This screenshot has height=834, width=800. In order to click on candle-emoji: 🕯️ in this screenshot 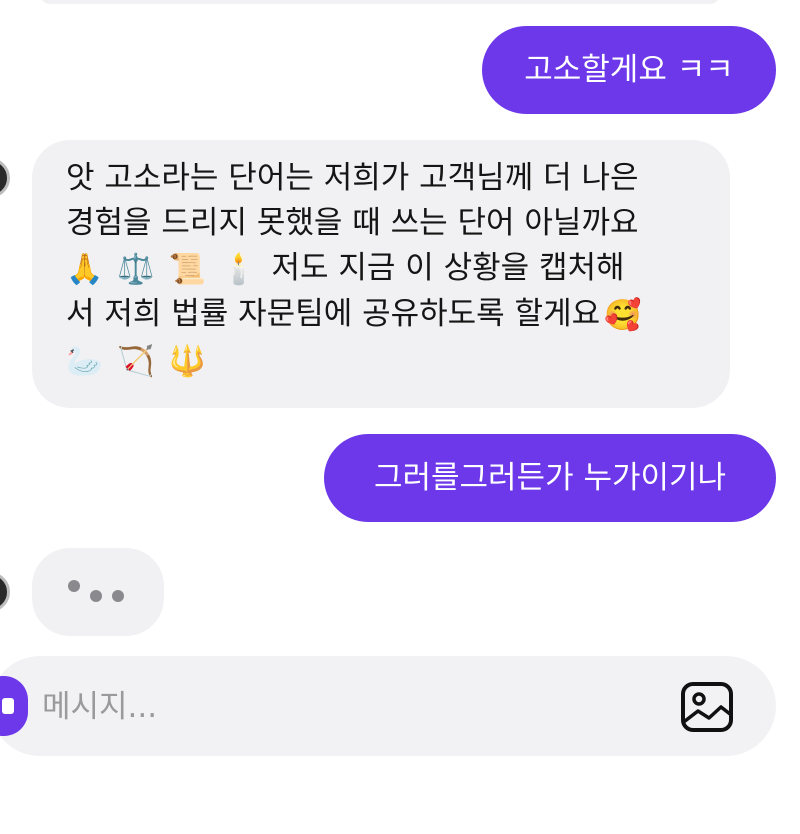, I will do `click(239, 269)`.